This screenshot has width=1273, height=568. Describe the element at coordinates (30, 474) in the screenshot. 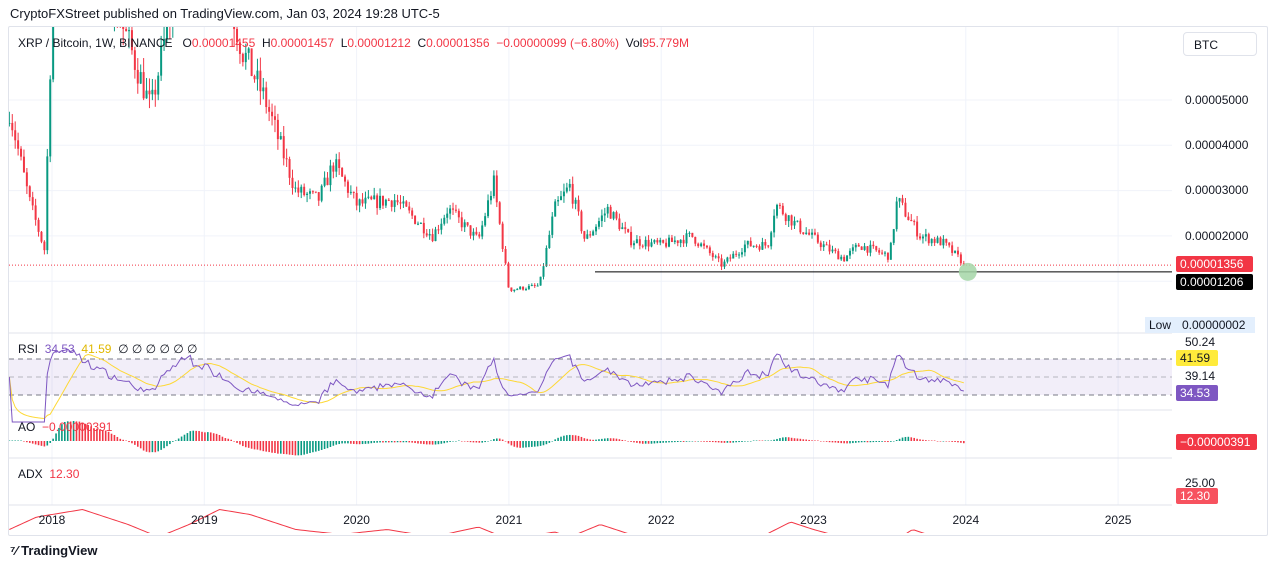

I see `adx-label: ADX` at that location.